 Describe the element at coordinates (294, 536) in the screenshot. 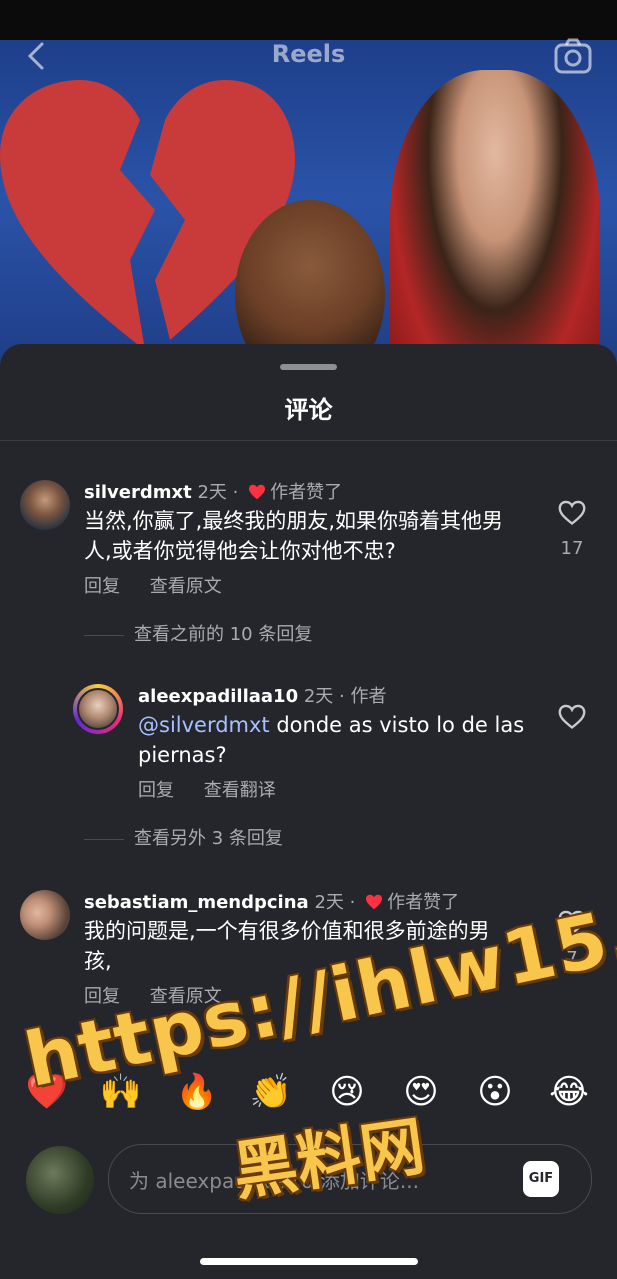

I see `comment-text: 当然,你赢了,最终我的朋友,如果你骑着其他男人,或者你觉得他会让你对他不忠?` at that location.